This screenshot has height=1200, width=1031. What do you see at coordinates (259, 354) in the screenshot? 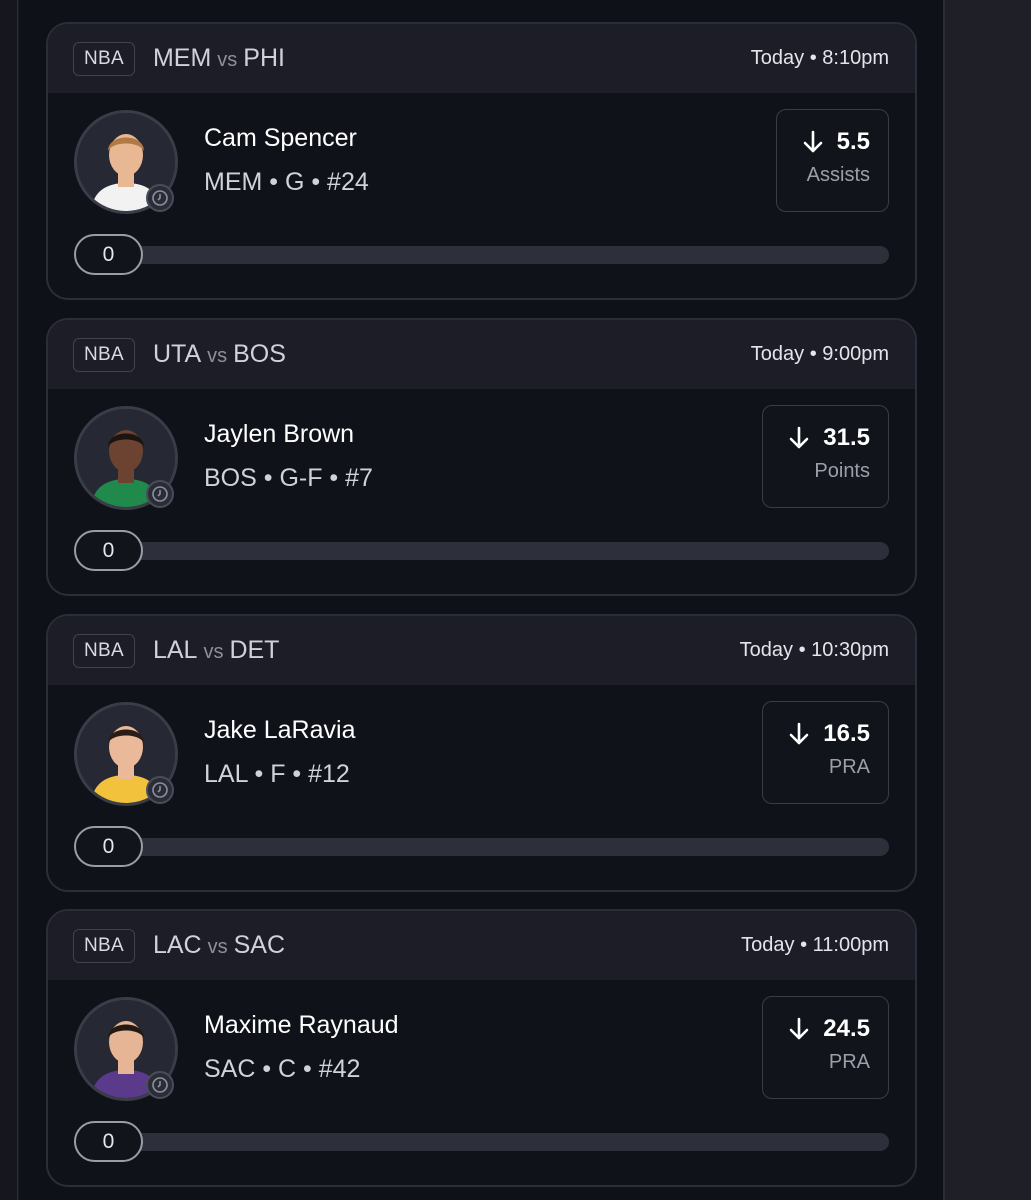
I see `away-team: BOS` at bounding box center [259, 354].